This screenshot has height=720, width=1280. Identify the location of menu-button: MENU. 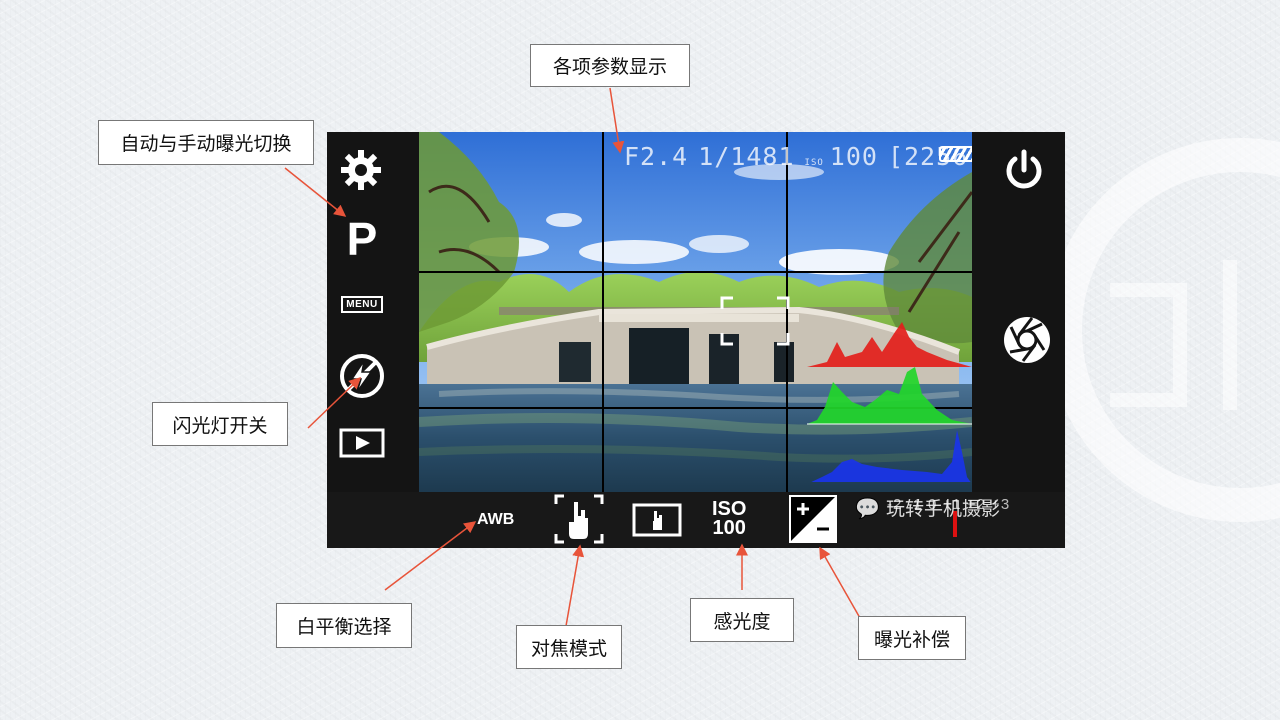
(362, 304).